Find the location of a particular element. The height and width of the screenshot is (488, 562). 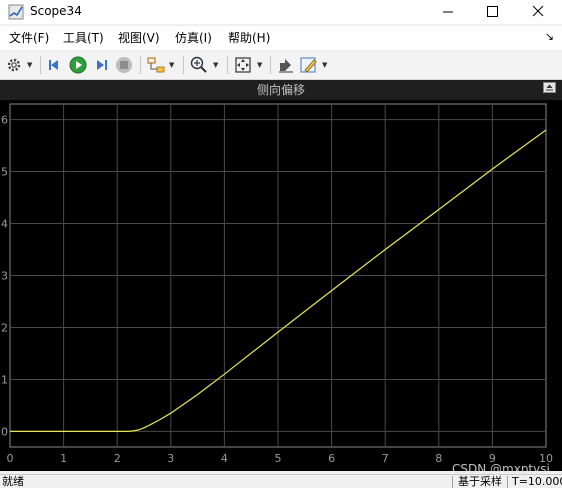

menu-bar: 文件(F) 工具(T) 视图(V) 仿真(I) 帮助(H) ↘ is located at coordinates (281, 38).